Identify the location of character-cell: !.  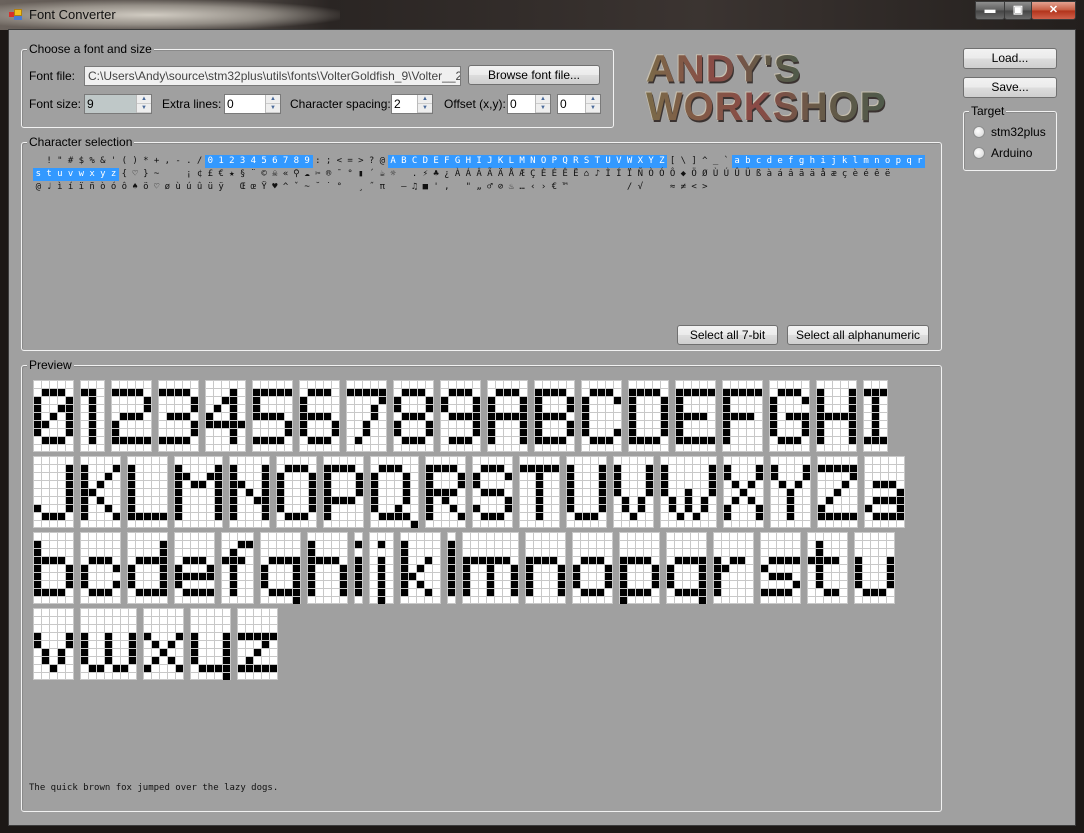
(49, 161).